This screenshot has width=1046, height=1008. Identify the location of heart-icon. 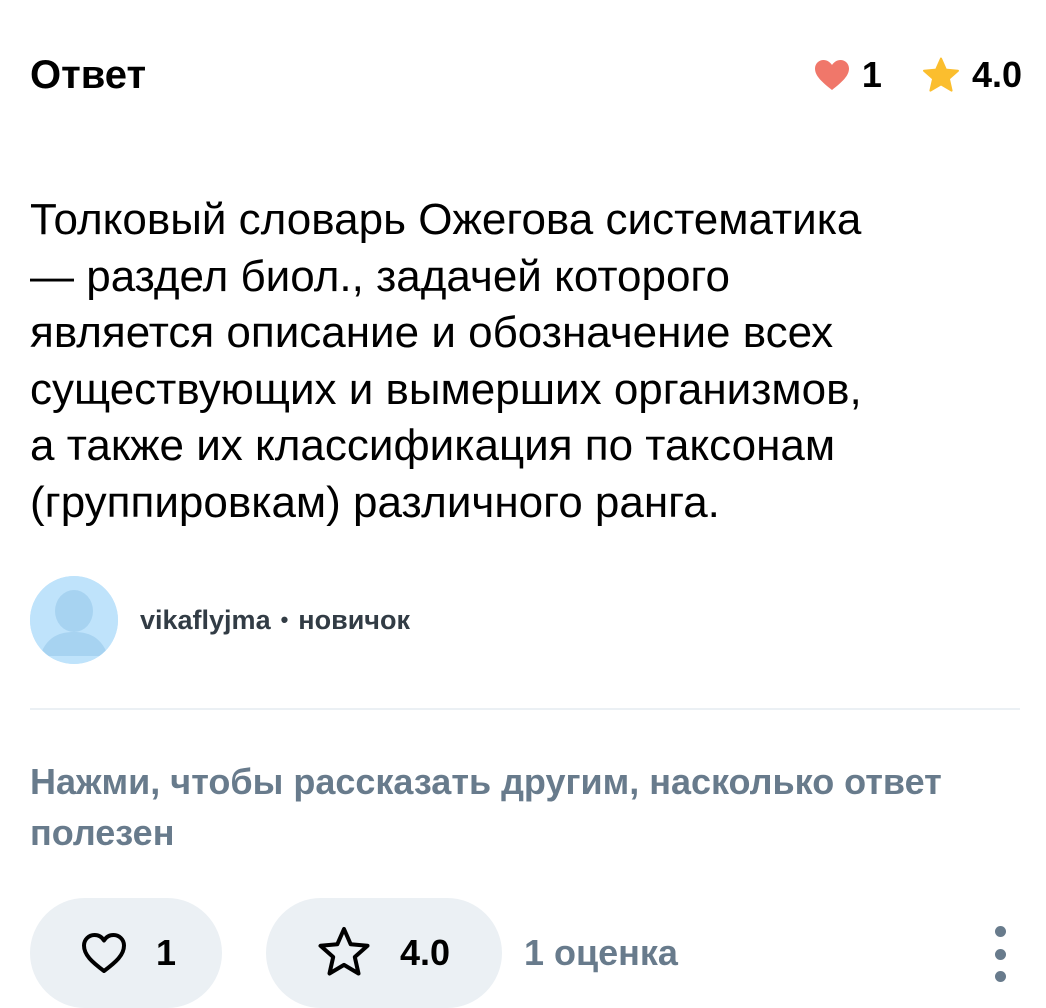
(831, 75).